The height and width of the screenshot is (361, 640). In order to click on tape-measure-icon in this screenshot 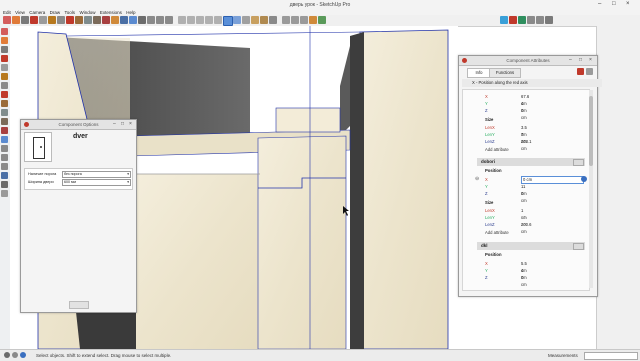, I will do `click(97, 20)`.